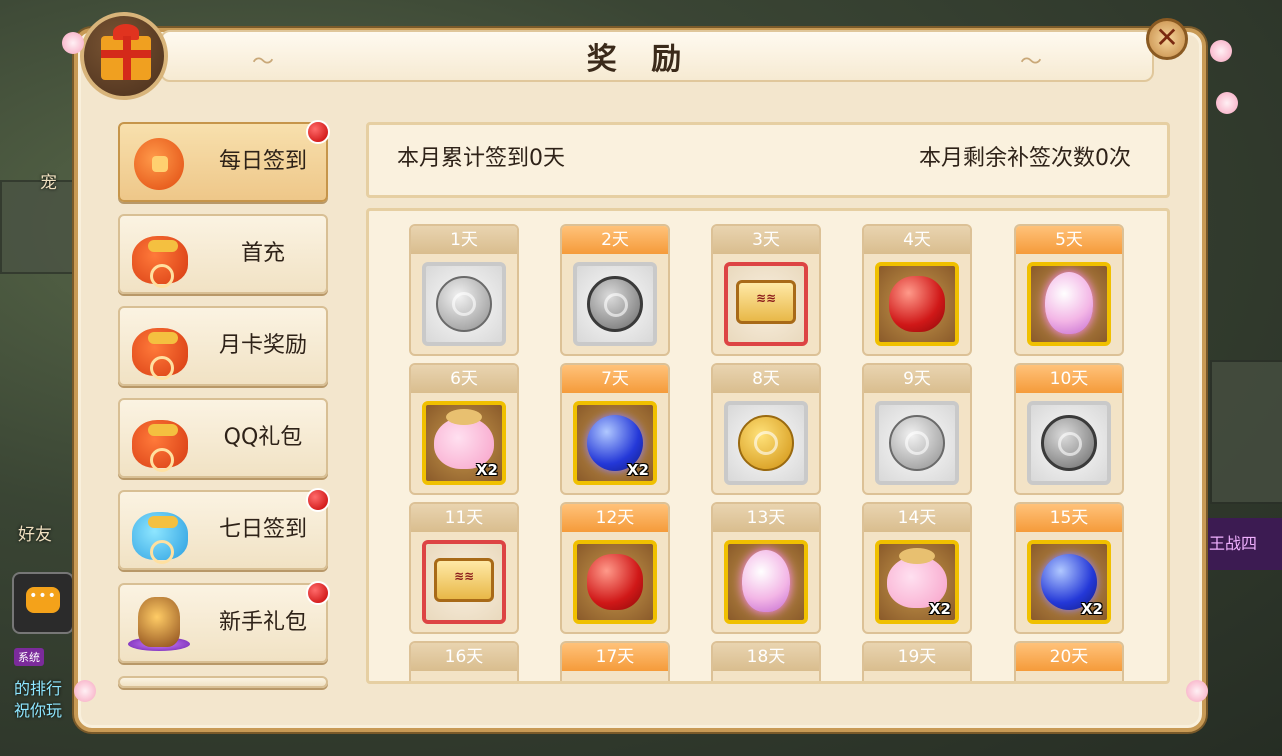 The width and height of the screenshot is (1282, 756). What do you see at coordinates (262, 345) in the screenshot?
I see `menu-item-label: 月卡奖励` at bounding box center [262, 345].